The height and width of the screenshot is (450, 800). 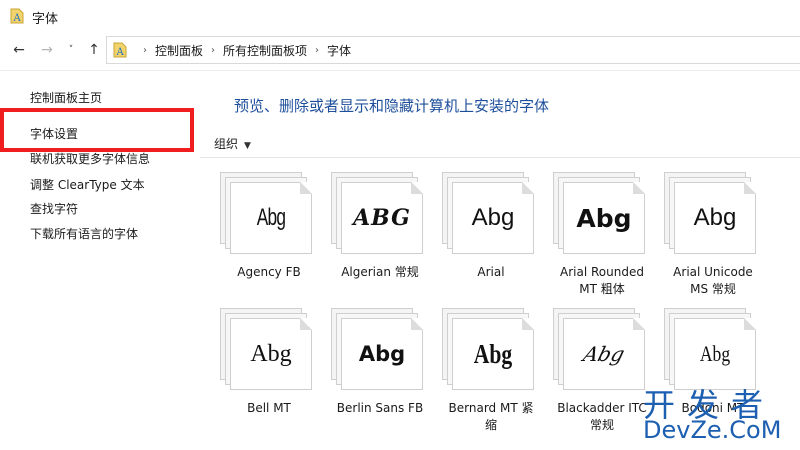 I want to click on breadcrumb: › 控制面板 › 所有控制面板项 › 字体, so click(x=243, y=50).